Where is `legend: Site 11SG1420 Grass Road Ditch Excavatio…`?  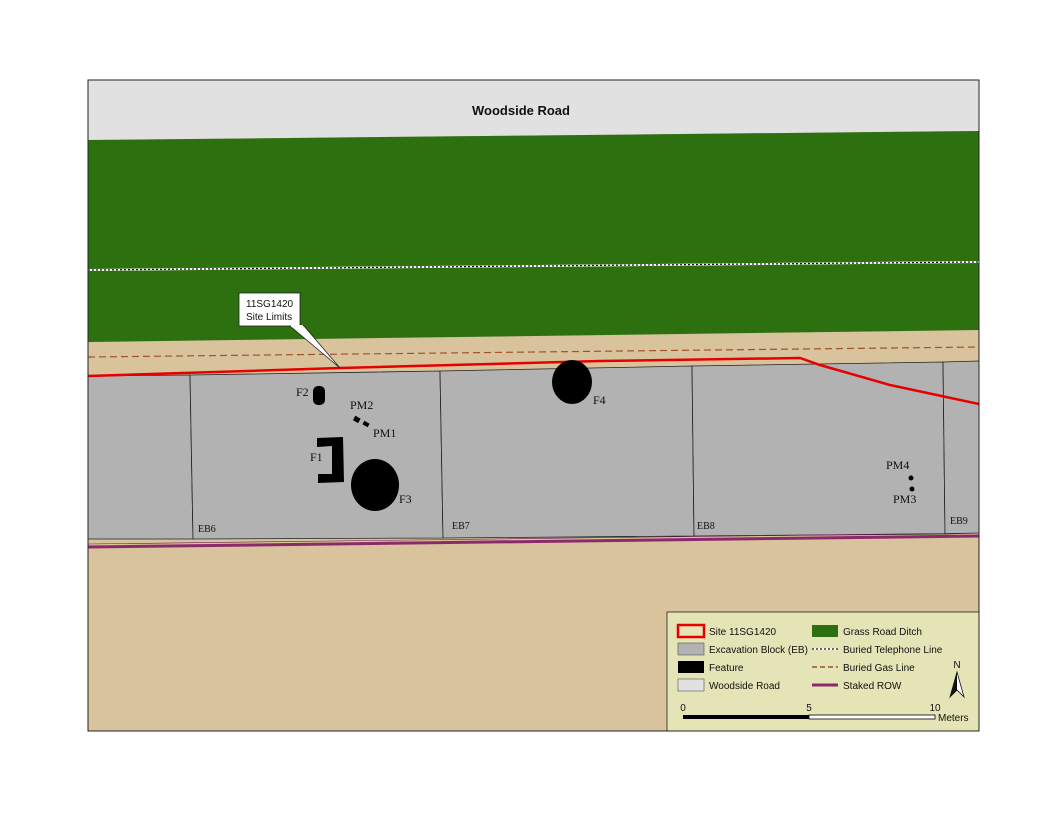 legend: Site 11SG1420 Grass Road Ditch Excavatio… is located at coordinates (822, 671).